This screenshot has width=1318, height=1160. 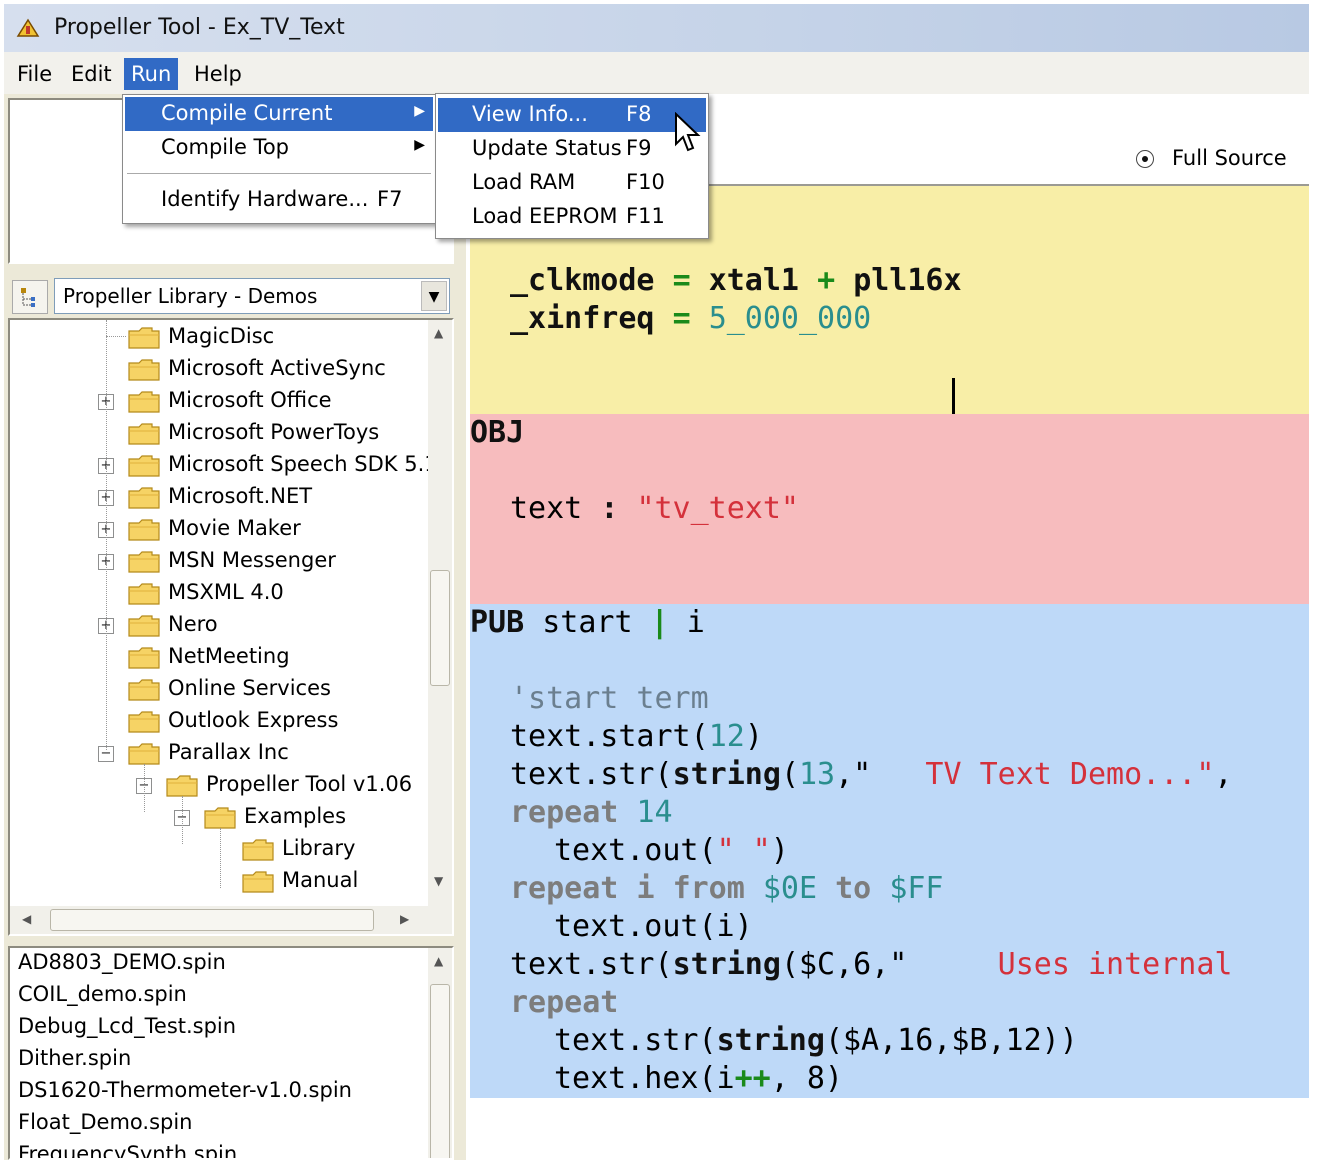 I want to click on tree-hscroll-thumb, so click(x=212, y=920).